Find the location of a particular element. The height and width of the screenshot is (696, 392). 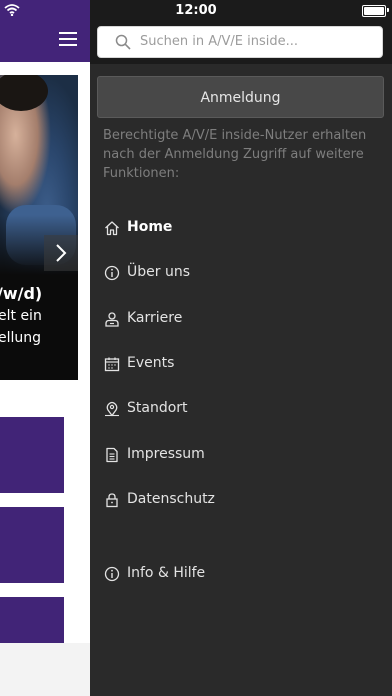

hamburger-menu-icon is located at coordinates (68, 40).